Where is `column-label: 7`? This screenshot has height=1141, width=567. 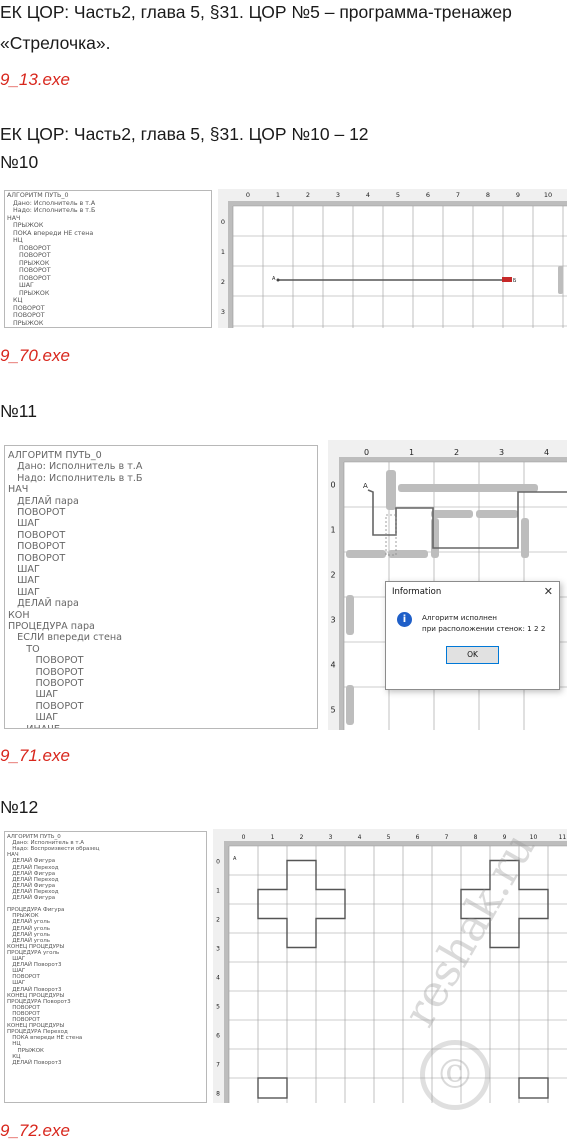 column-label: 7 is located at coordinates (458, 195).